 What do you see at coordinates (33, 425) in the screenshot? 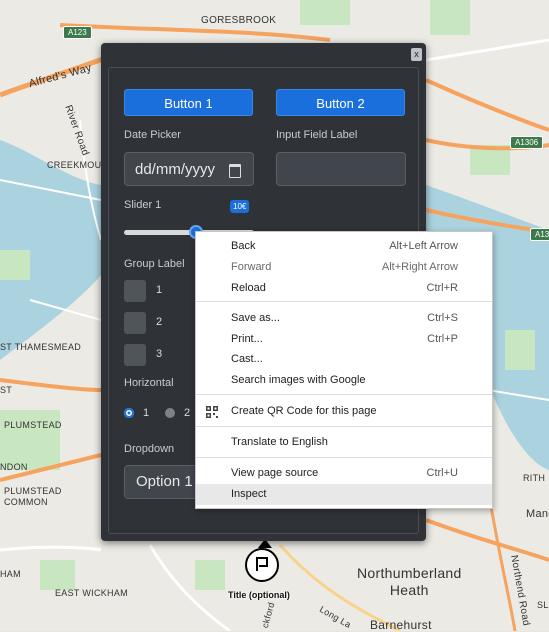
I see `map-label-plumstead: PLUMSTEAD` at bounding box center [33, 425].